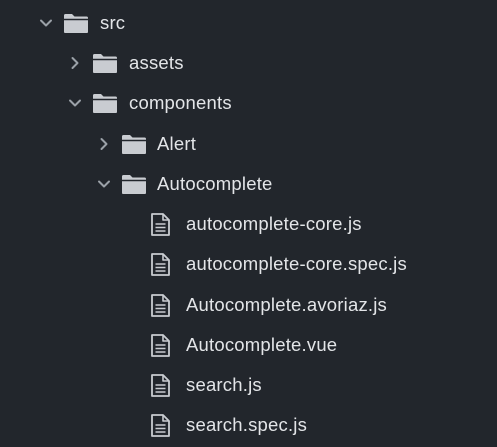  I want to click on tree-item-file: search.js, so click(248, 385).